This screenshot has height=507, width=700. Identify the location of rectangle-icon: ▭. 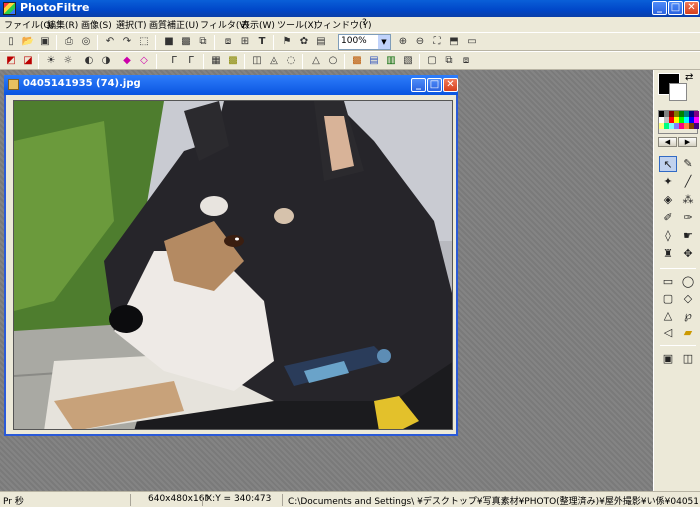
(668, 282).